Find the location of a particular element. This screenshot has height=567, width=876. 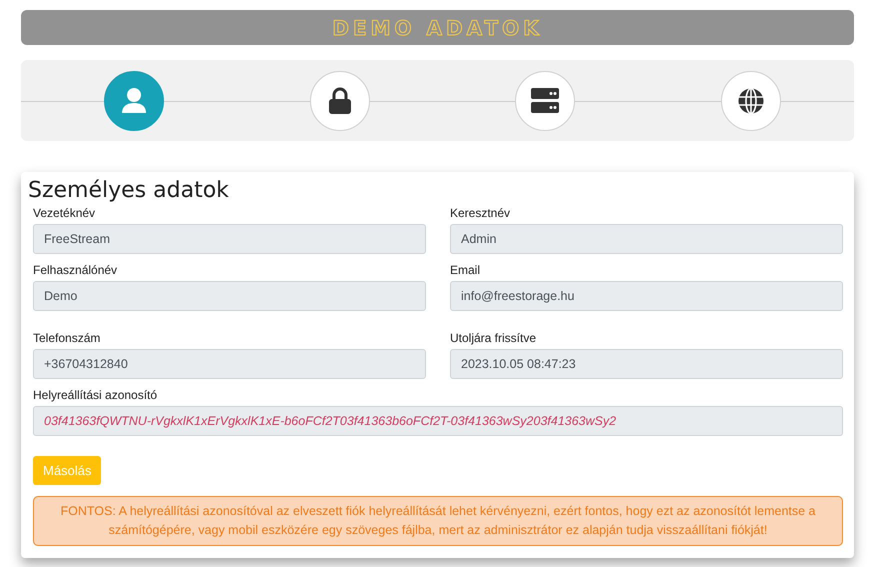

input-field: 03f41363fQWTNU-rVgkxlK1xErVgkxlK1xE-b6oFCf2T03f41363b6oFCf2T-03f41363wSy203f41363wSy2 is located at coordinates (438, 421).